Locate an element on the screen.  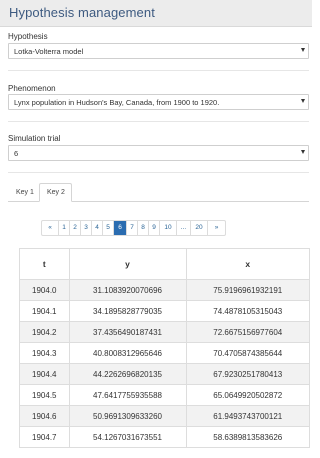
table-row: 1904.0 31.1083920070696 75.9196961932191 is located at coordinates (164, 290).